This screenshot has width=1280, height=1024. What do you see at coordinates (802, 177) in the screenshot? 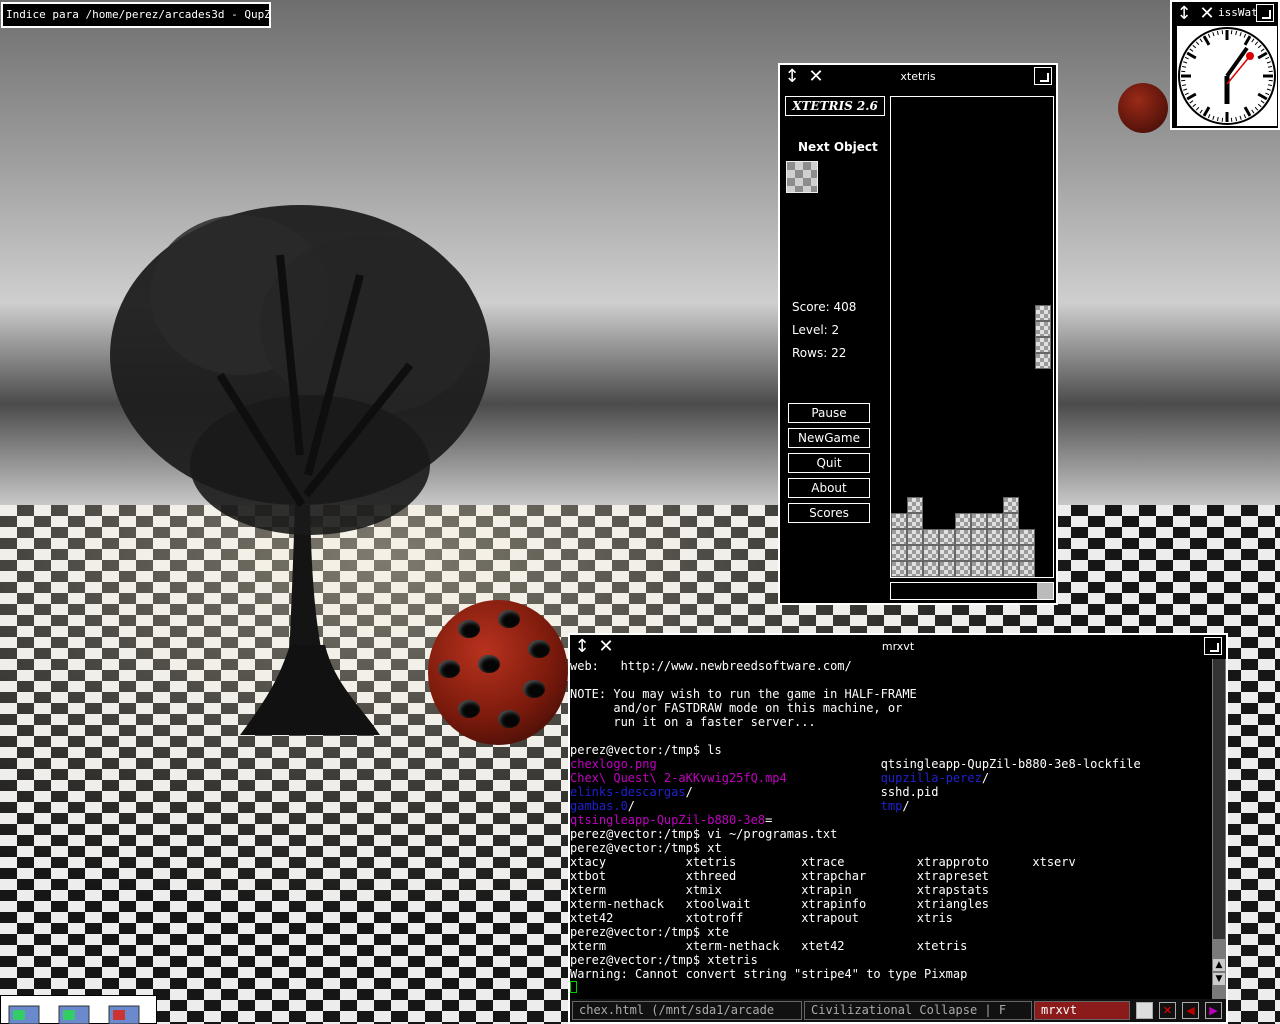
I see `next-piece-preview` at bounding box center [802, 177].